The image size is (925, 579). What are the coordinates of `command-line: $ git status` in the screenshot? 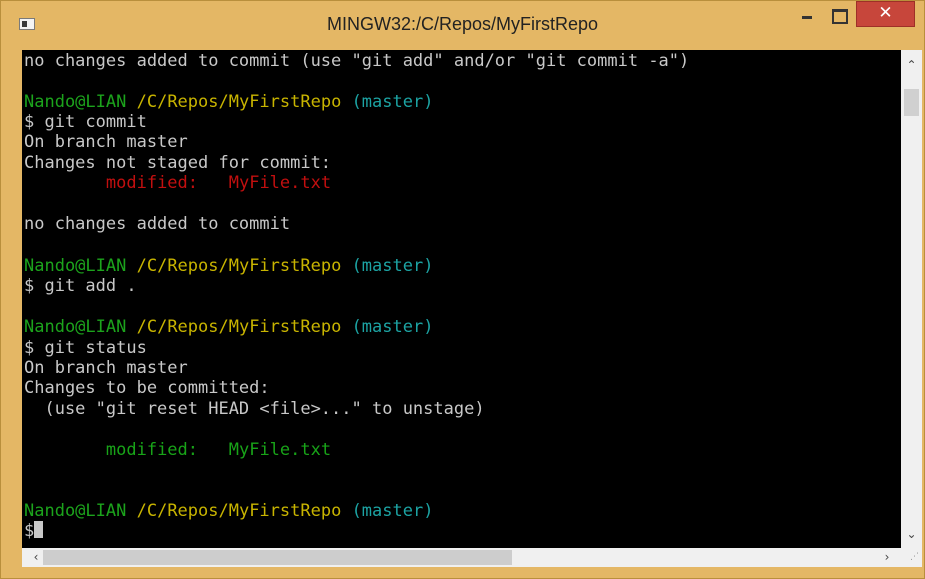 It's located at (85, 348).